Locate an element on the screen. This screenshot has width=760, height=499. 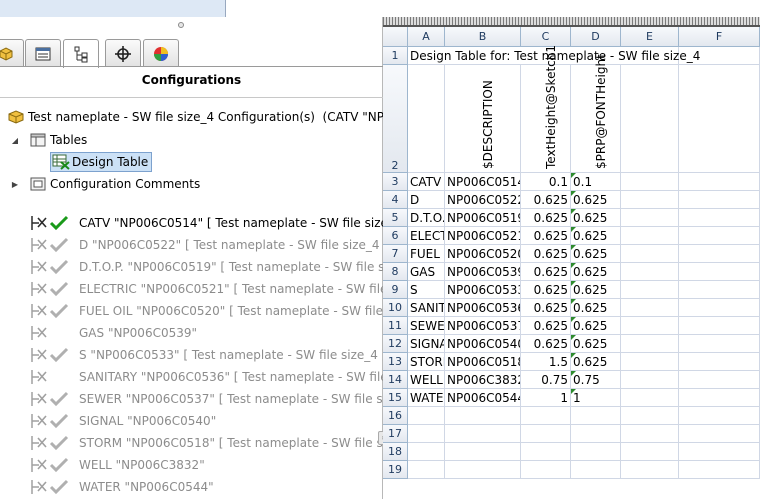
row-header: 19 is located at coordinates (395, 470).